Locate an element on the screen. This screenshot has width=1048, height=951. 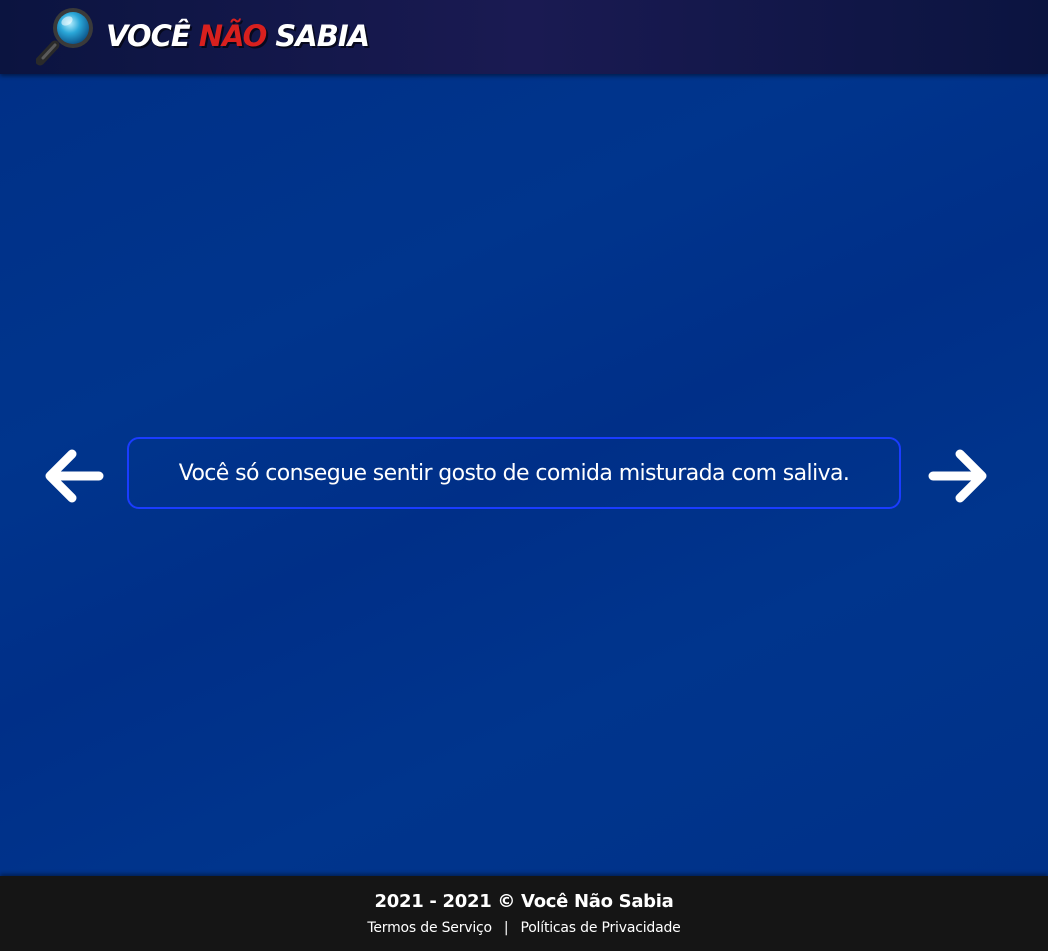
arrow-right-icon is located at coordinates (958, 476).